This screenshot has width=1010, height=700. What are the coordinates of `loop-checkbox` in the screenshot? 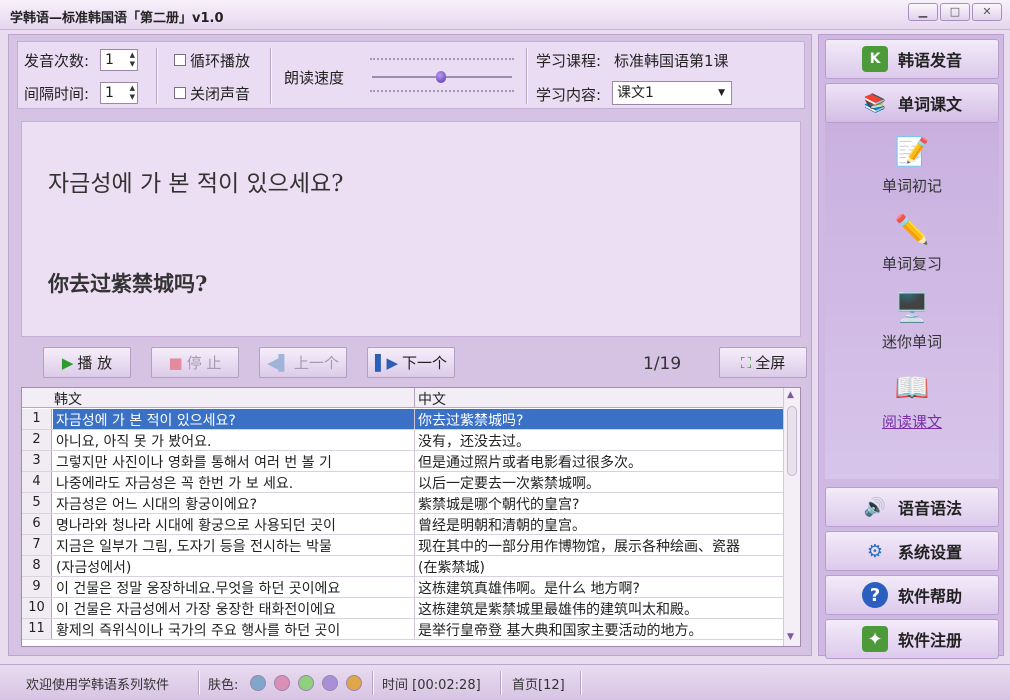 It's located at (180, 60).